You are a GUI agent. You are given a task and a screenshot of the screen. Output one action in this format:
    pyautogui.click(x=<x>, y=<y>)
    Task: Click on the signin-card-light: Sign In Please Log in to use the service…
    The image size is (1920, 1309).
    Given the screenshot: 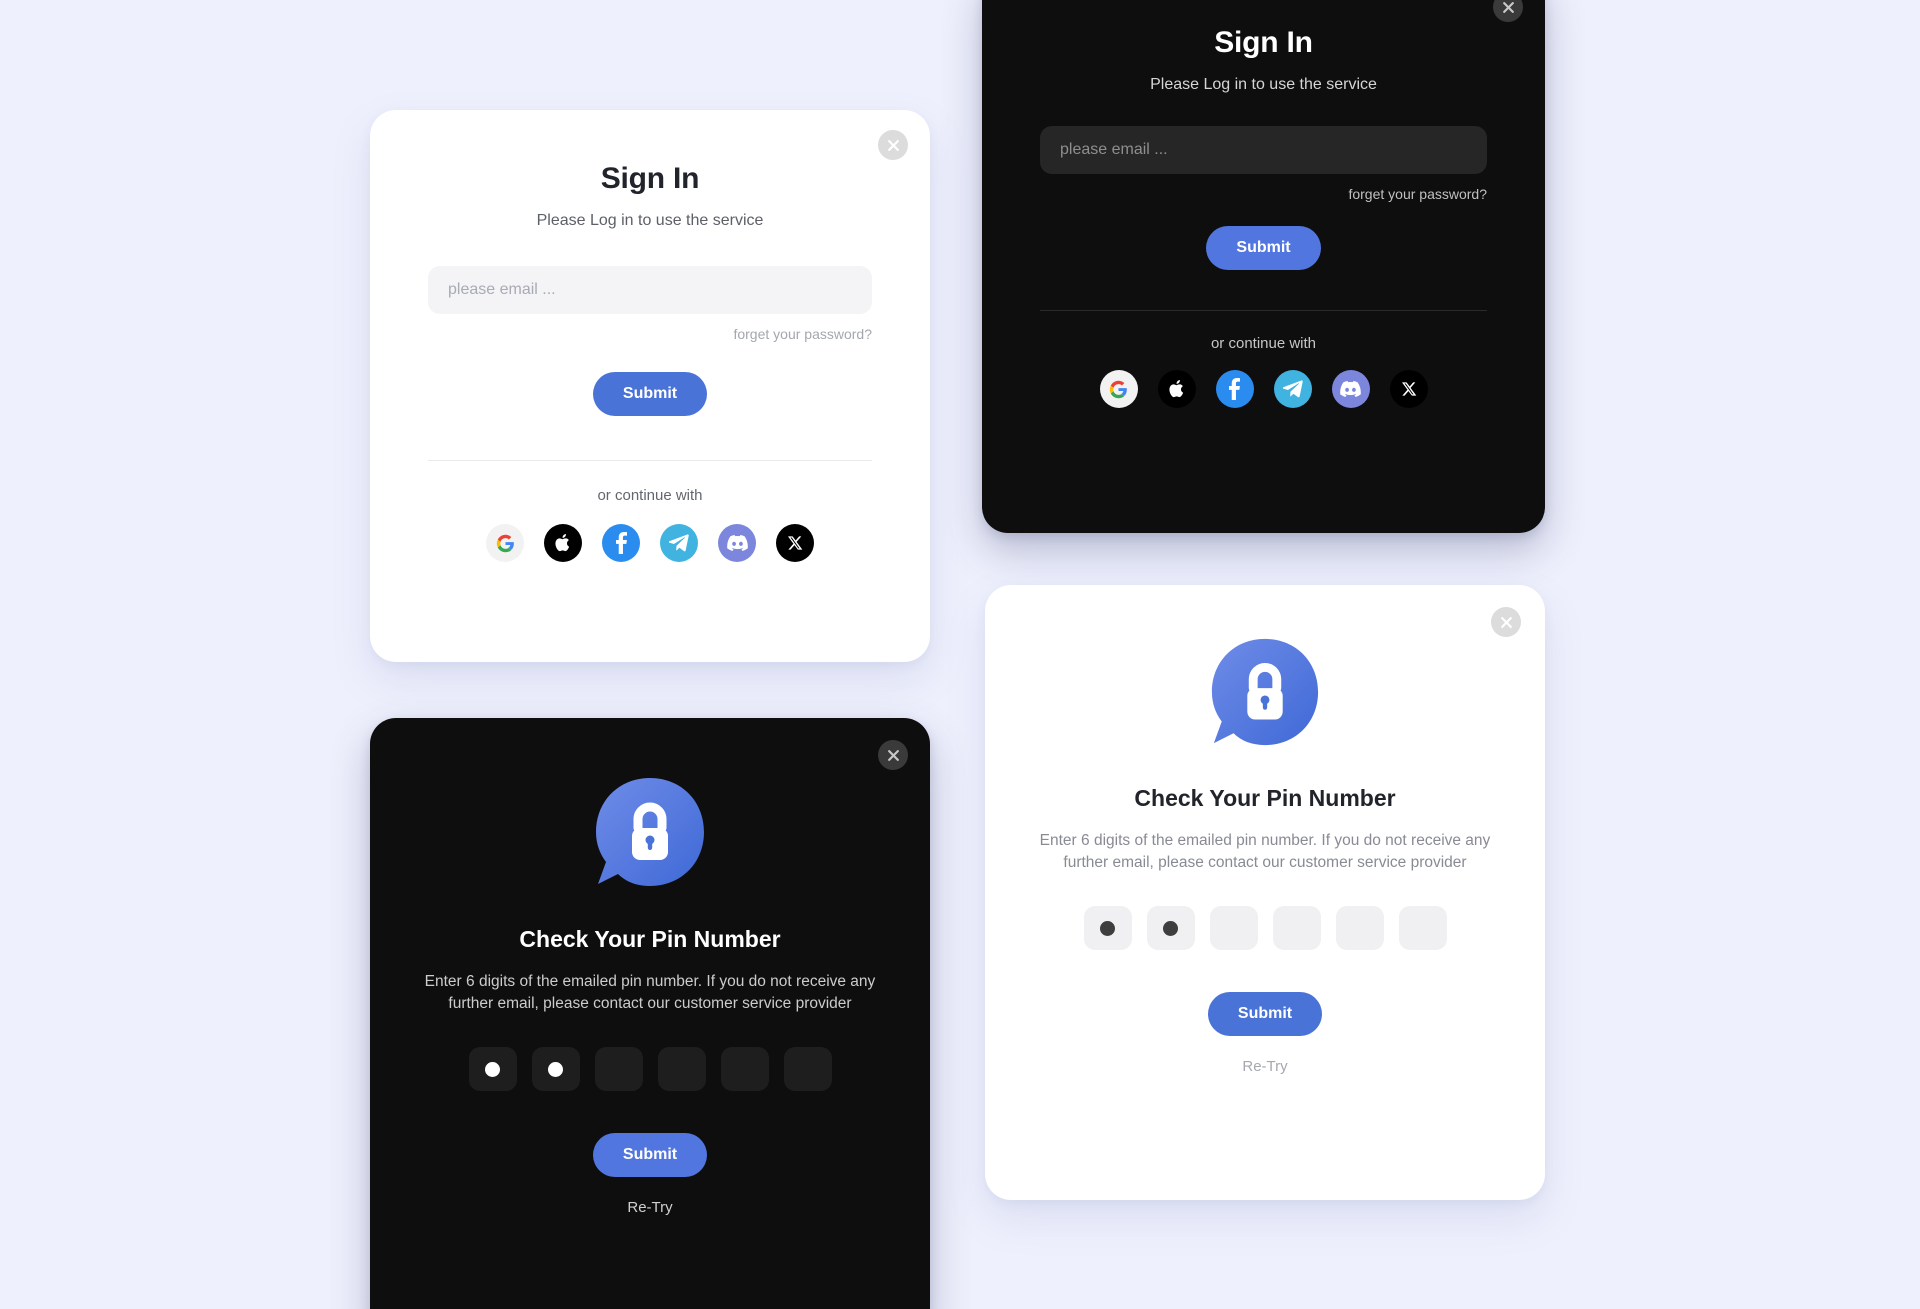 What is the action you would take?
    pyautogui.click(x=650, y=386)
    